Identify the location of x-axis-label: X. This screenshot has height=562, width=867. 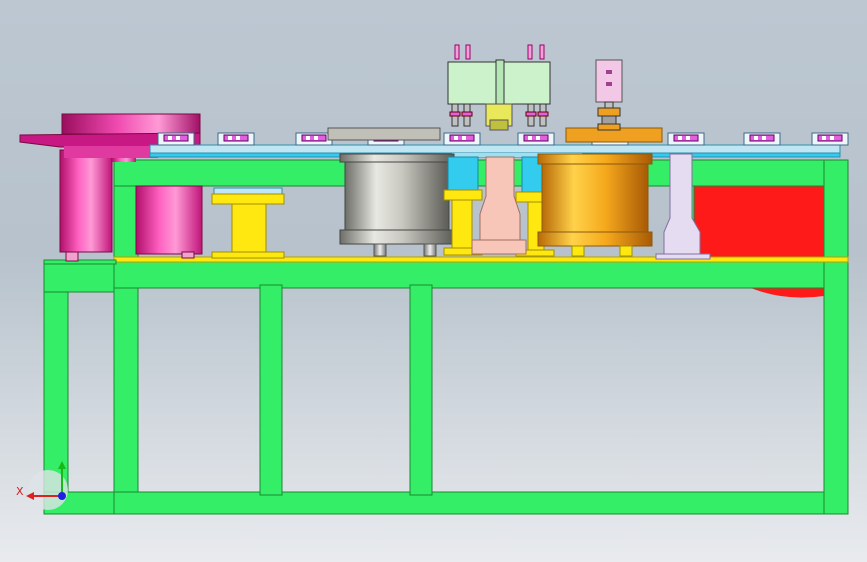
(20, 491).